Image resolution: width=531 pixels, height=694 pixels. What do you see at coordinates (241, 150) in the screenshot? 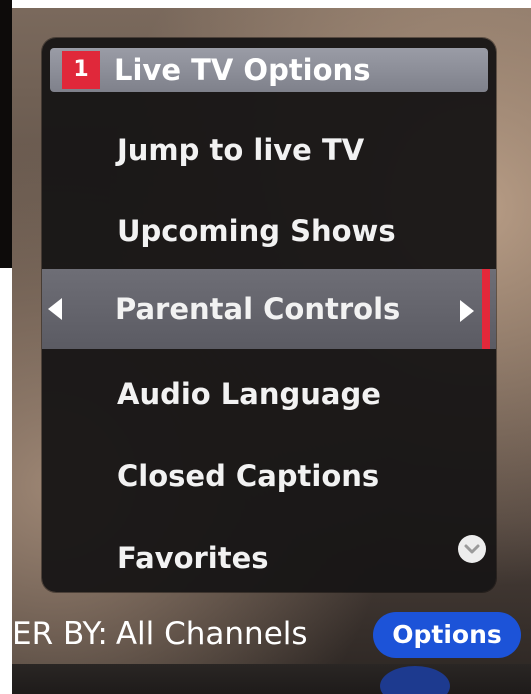
I see `menu-item-label: Jump to live TV` at bounding box center [241, 150].